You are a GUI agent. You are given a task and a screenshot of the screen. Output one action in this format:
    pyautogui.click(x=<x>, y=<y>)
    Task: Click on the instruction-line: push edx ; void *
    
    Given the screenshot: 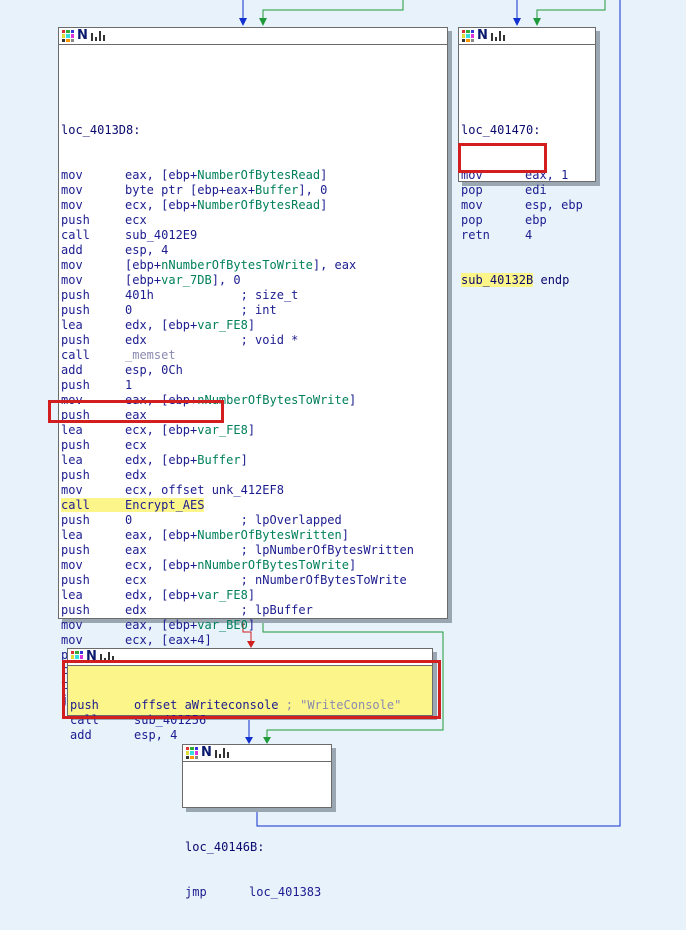 What is the action you would take?
    pyautogui.click(x=237, y=340)
    